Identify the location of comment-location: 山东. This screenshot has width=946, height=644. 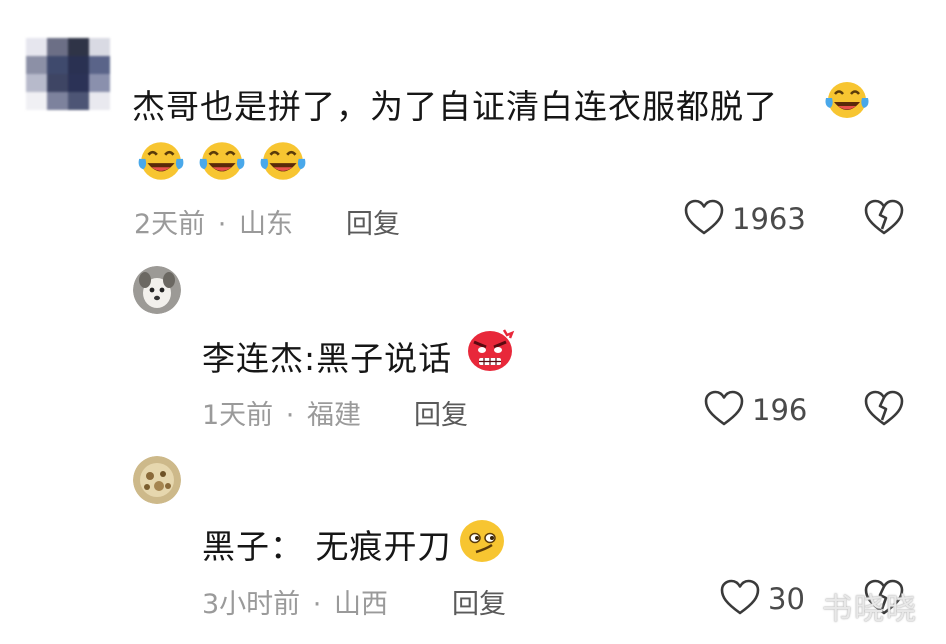
(265, 224).